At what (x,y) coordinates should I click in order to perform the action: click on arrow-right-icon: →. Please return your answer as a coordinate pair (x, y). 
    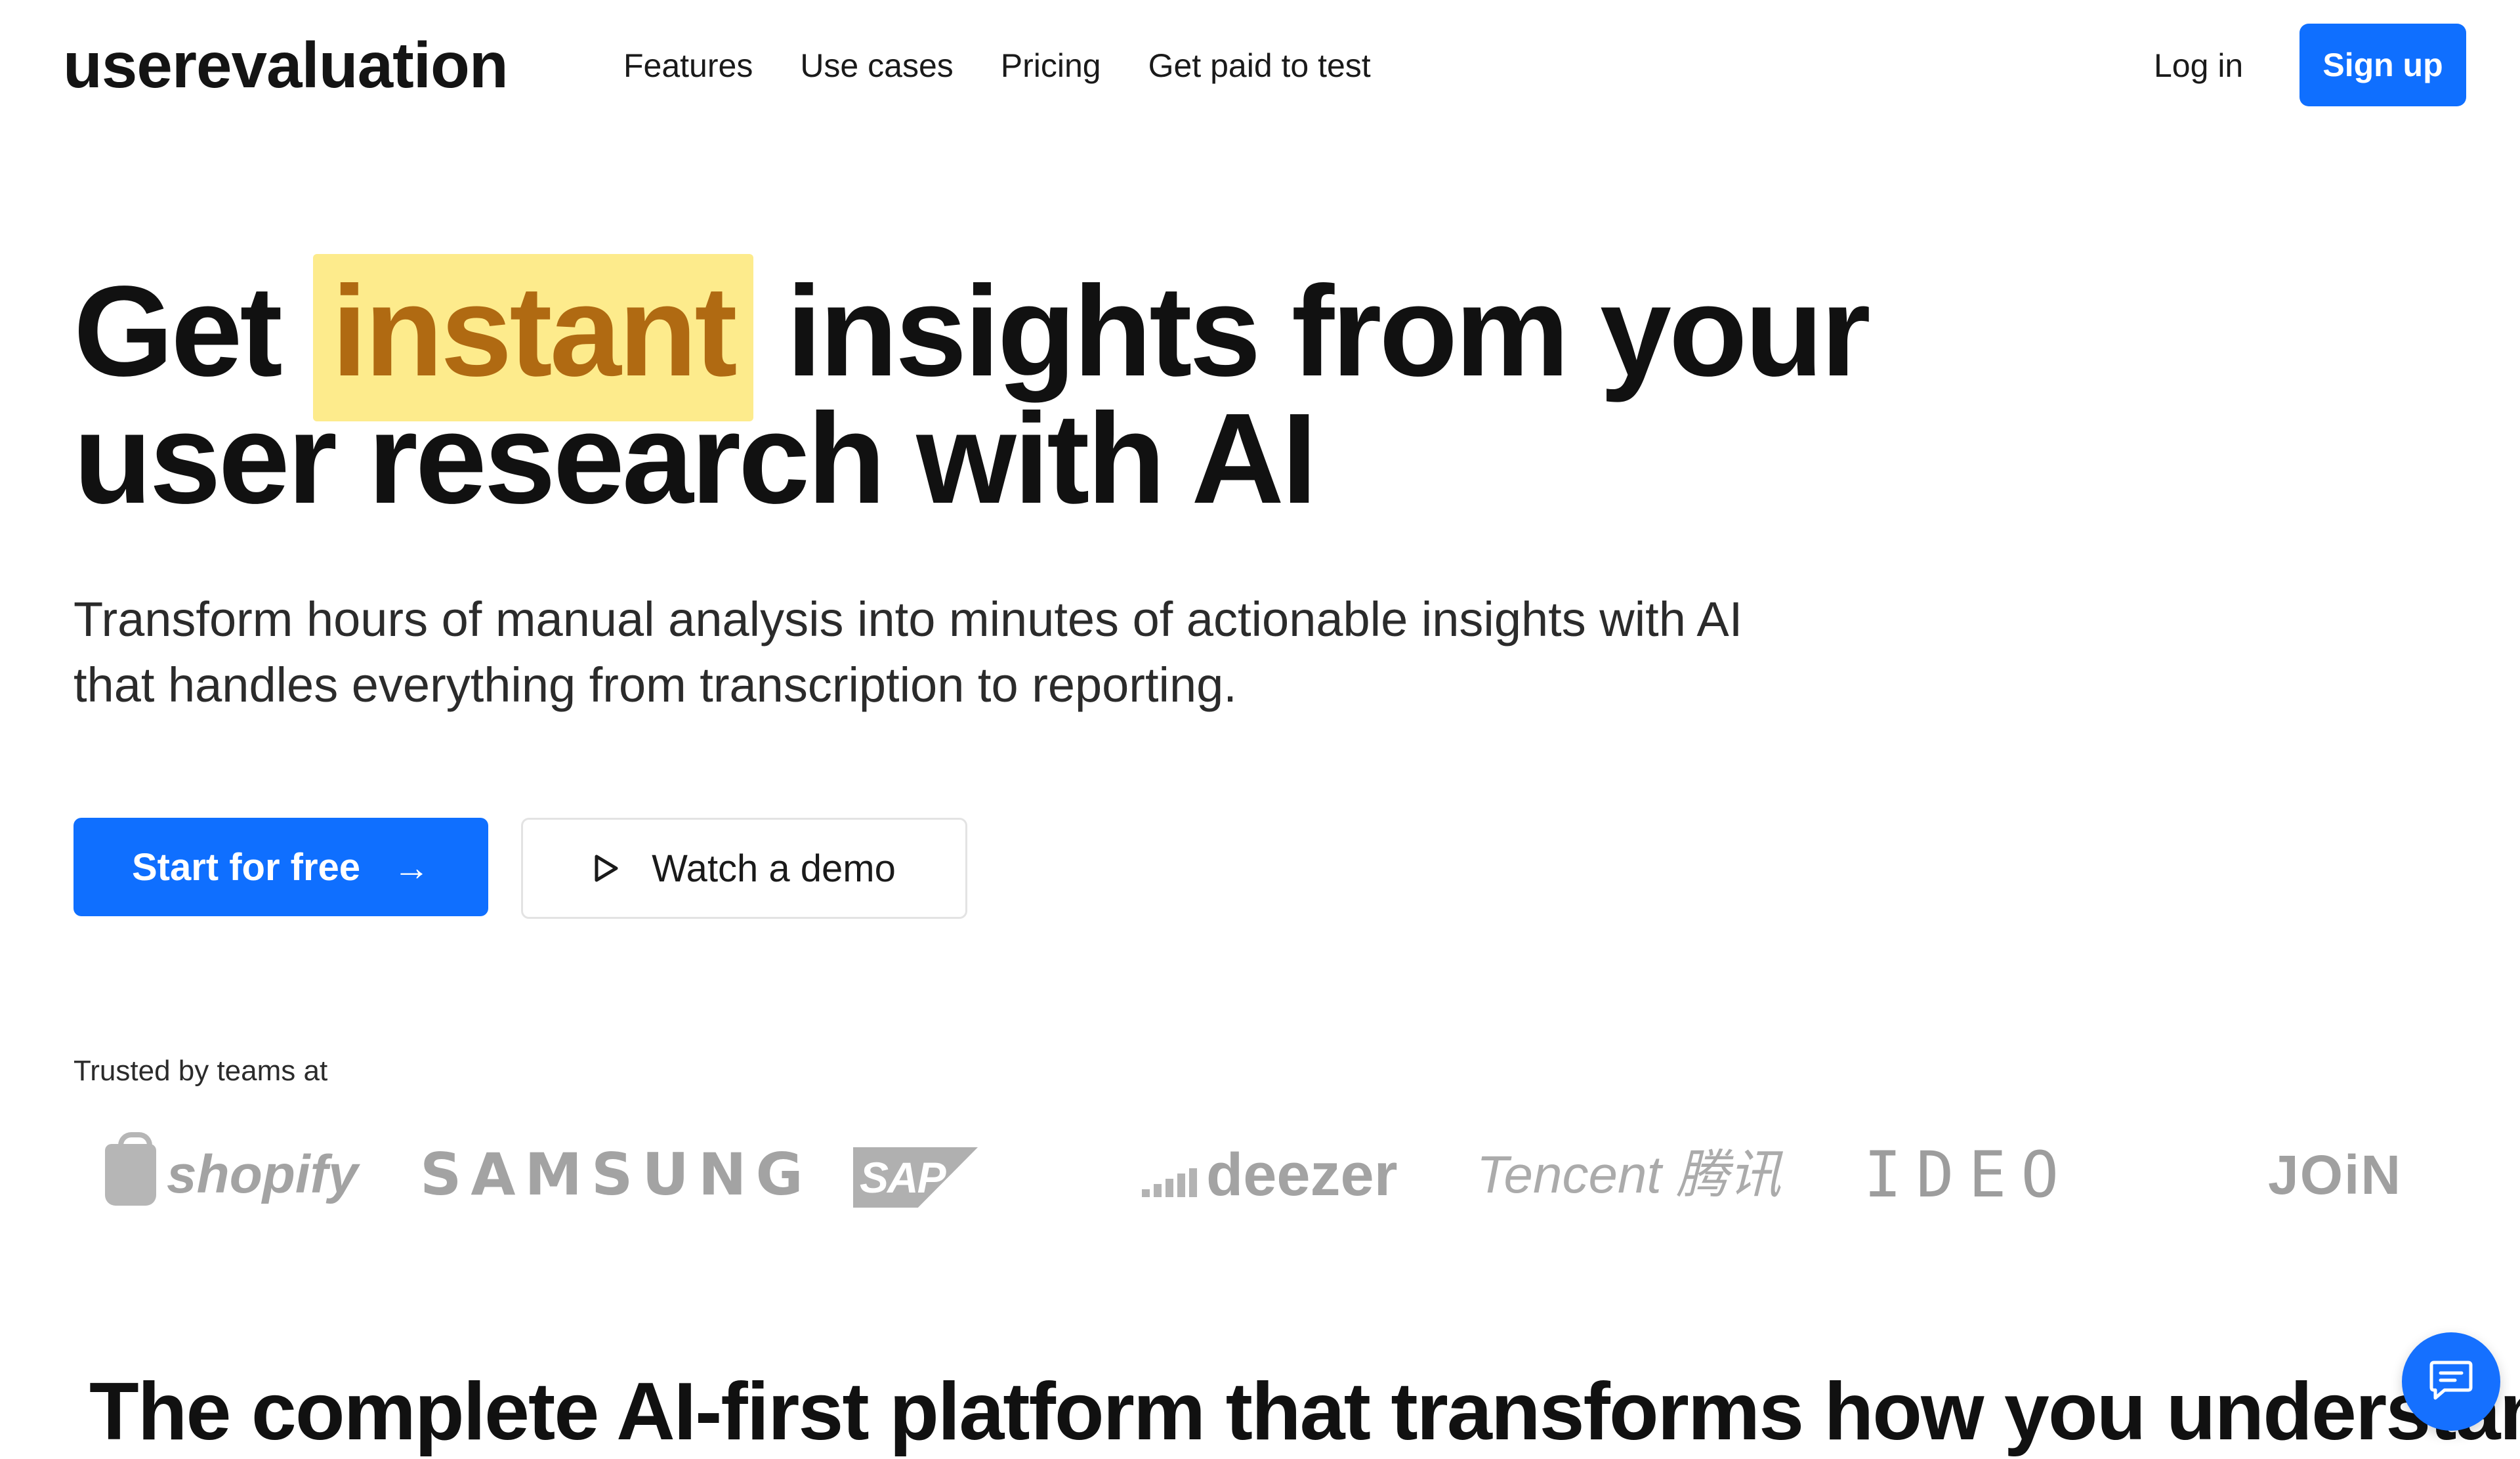
    Looking at the image, I should click on (411, 867).